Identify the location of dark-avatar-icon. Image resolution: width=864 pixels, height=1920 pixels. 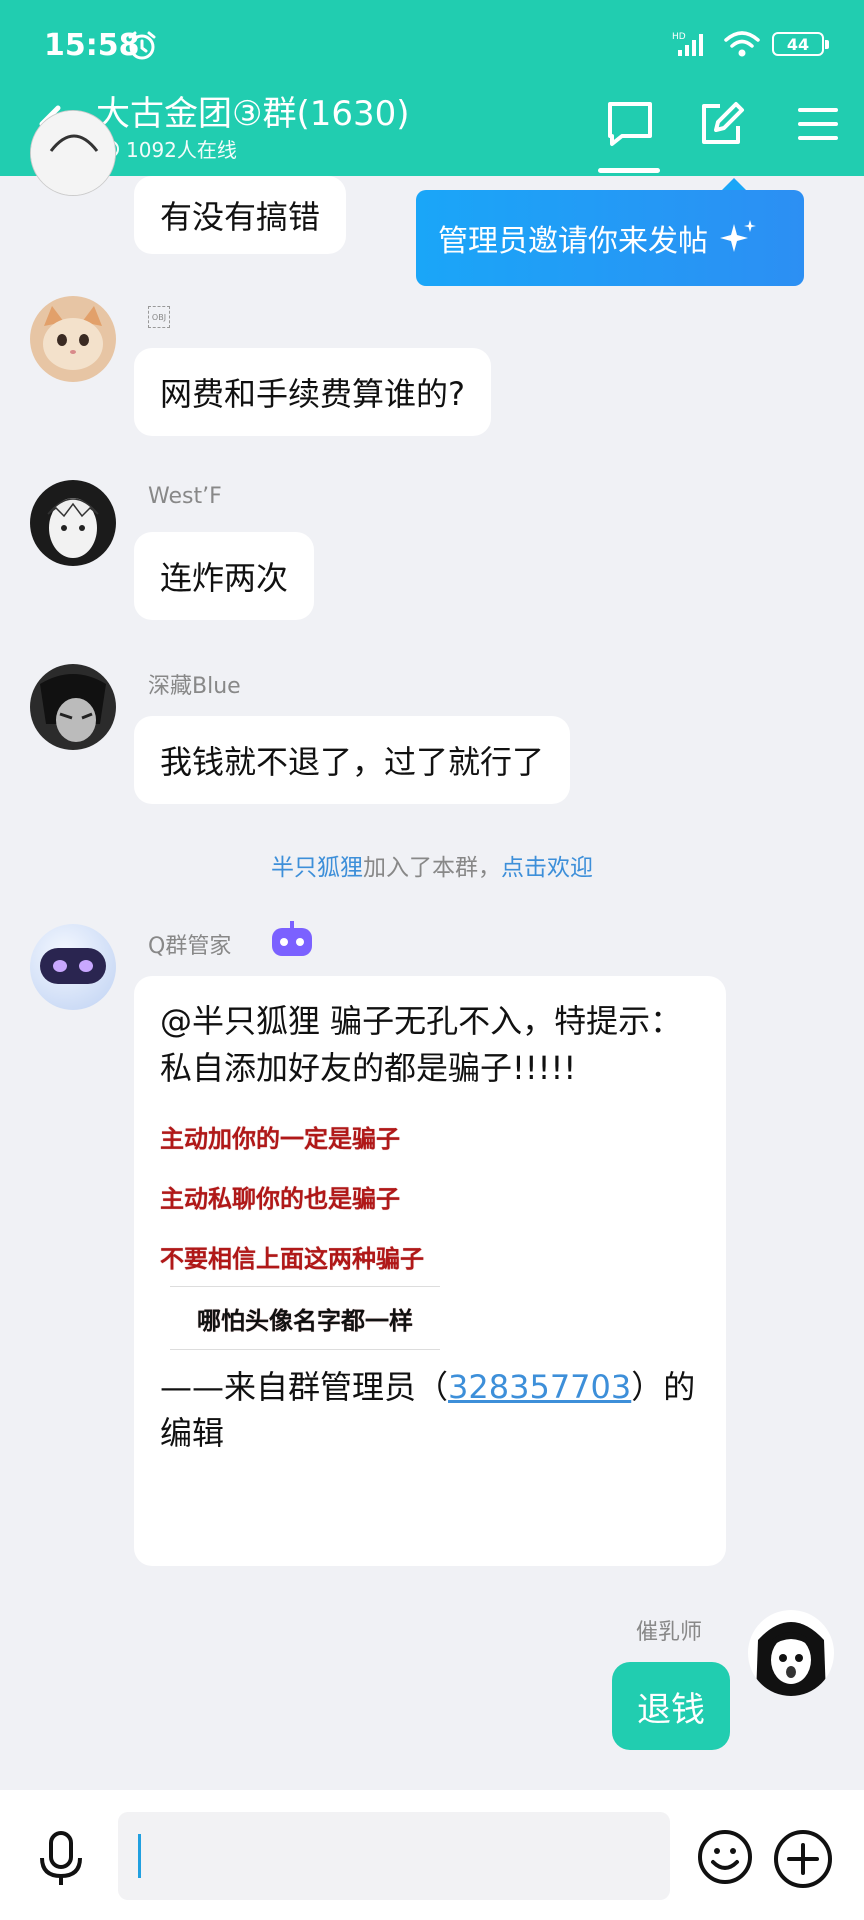
(73, 707).